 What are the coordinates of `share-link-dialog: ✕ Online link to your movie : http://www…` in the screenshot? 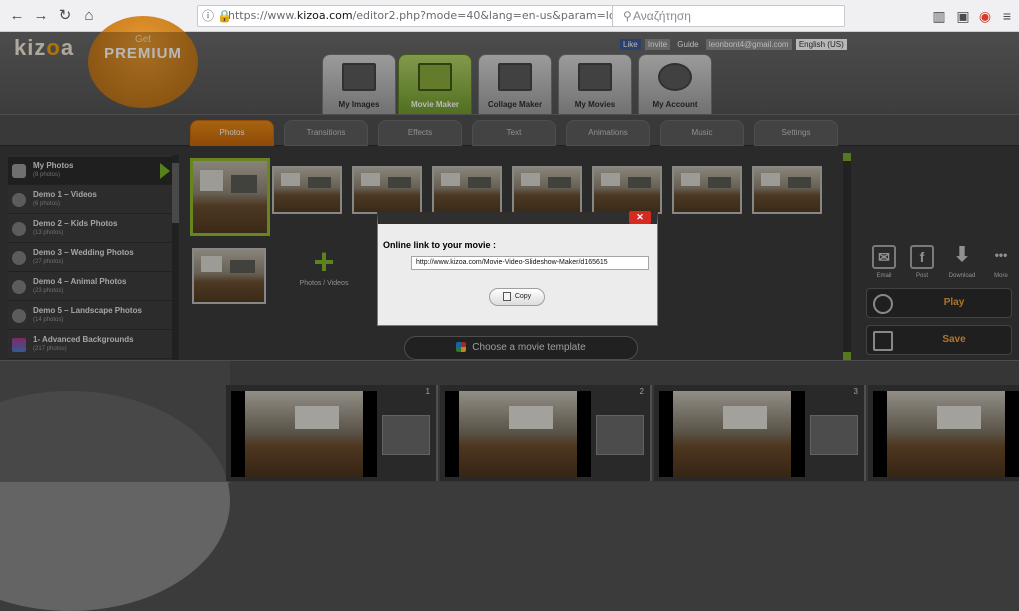 It's located at (517, 268).